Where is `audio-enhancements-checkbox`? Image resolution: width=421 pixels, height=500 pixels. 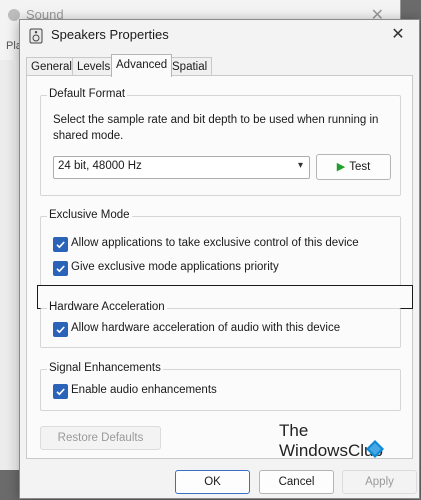 audio-enhancements-checkbox is located at coordinates (60, 391).